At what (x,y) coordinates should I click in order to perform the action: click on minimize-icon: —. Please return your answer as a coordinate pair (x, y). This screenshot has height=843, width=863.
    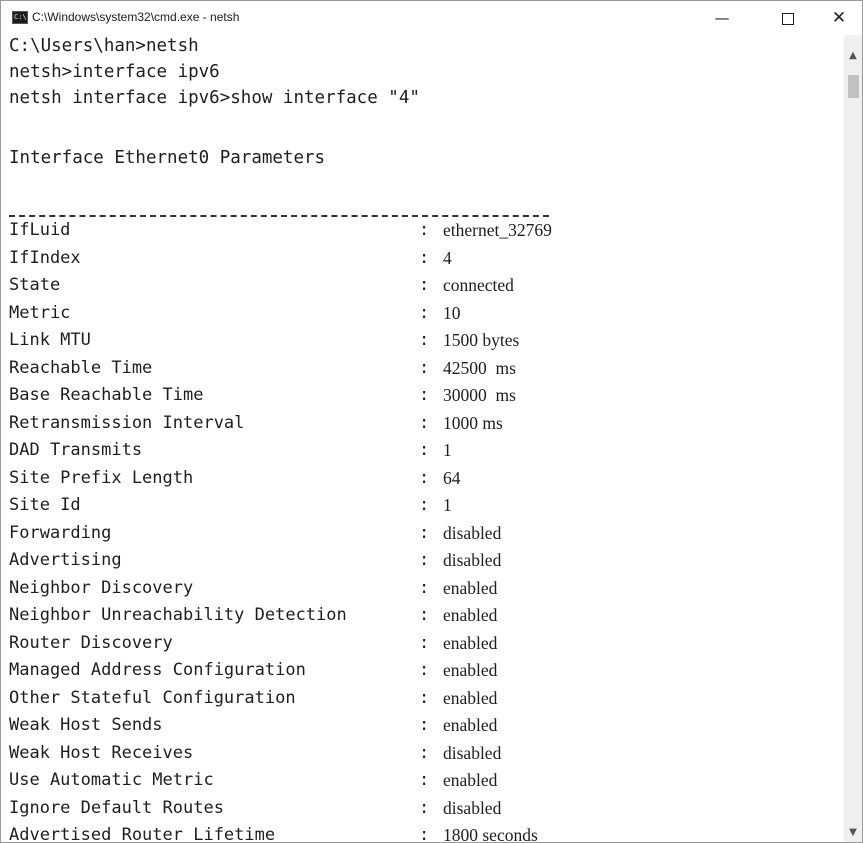
    Looking at the image, I should click on (722, 18).